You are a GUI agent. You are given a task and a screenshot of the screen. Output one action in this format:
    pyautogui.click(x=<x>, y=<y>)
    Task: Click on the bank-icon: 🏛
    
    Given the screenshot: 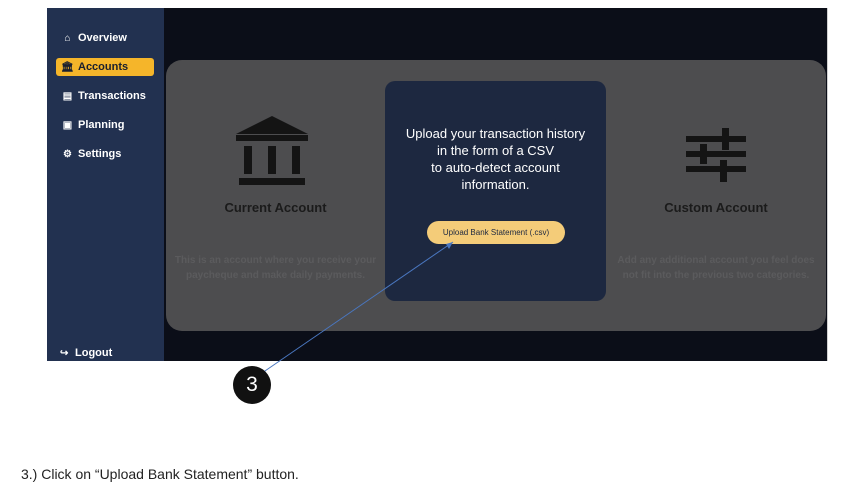 What is the action you would take?
    pyautogui.click(x=67, y=67)
    